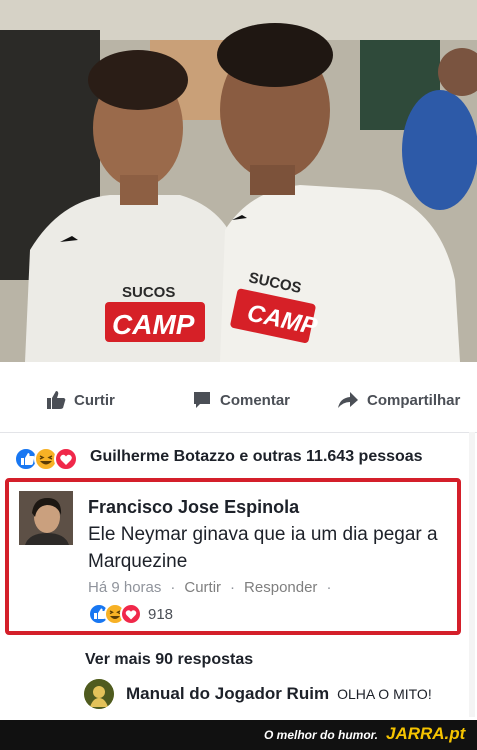 This screenshot has height=750, width=477. What do you see at coordinates (426, 733) in the screenshot?
I see `watermark-logo: JARRA.pt` at bounding box center [426, 733].